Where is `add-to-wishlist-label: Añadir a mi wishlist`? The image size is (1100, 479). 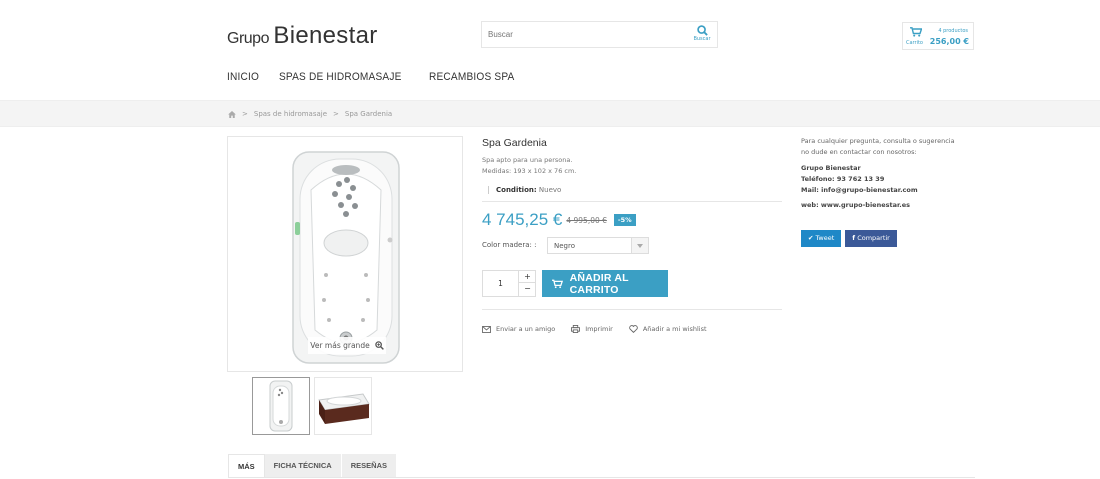
add-to-wishlist-label: Añadir a mi wishlist is located at coordinates (674, 329).